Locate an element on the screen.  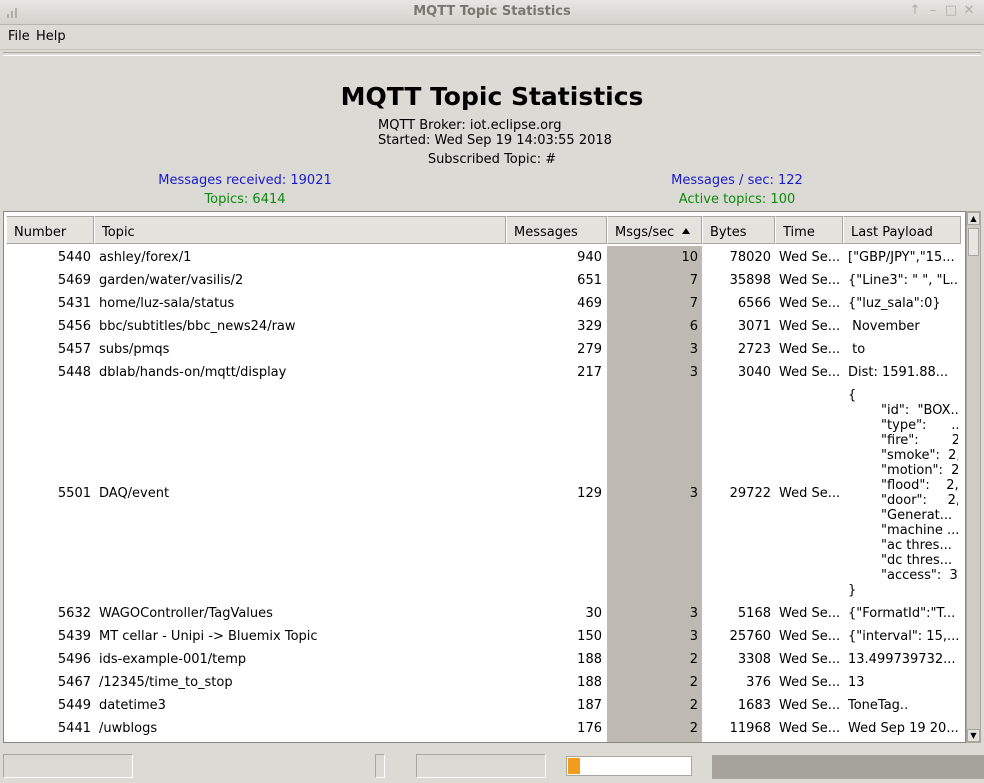
cell-topic: bbc/subtitles/bbc_news24/raw is located at coordinates (197, 326).